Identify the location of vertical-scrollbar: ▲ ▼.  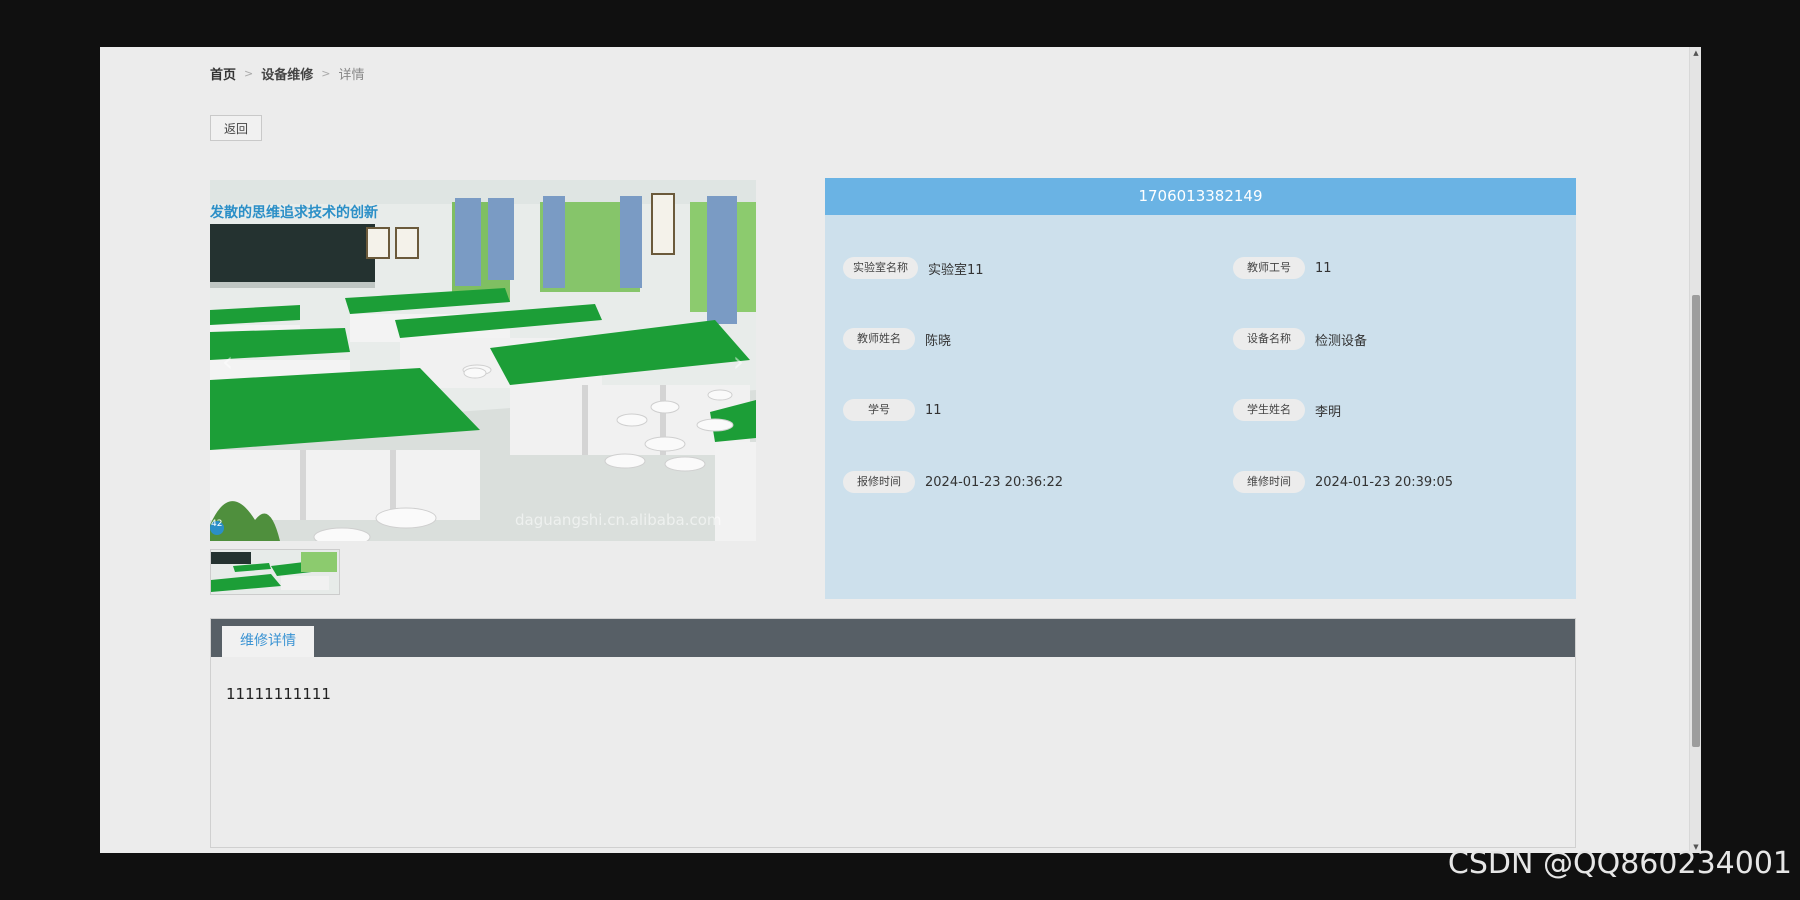
(1695, 450).